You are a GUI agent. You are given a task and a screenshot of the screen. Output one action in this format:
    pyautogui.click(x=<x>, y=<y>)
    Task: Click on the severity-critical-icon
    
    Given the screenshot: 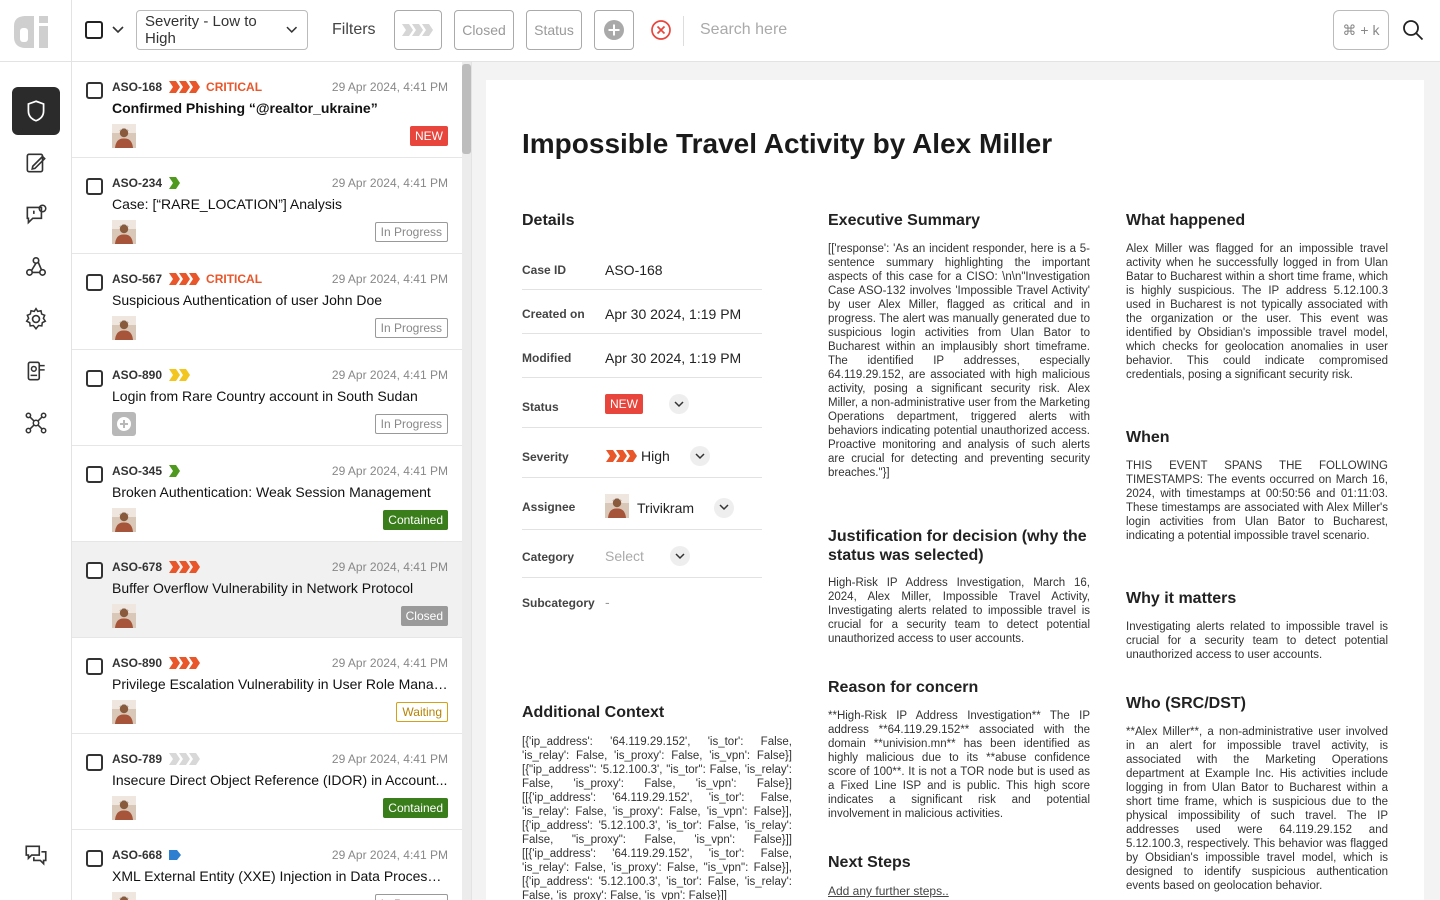 What is the action you would take?
    pyautogui.click(x=185, y=279)
    